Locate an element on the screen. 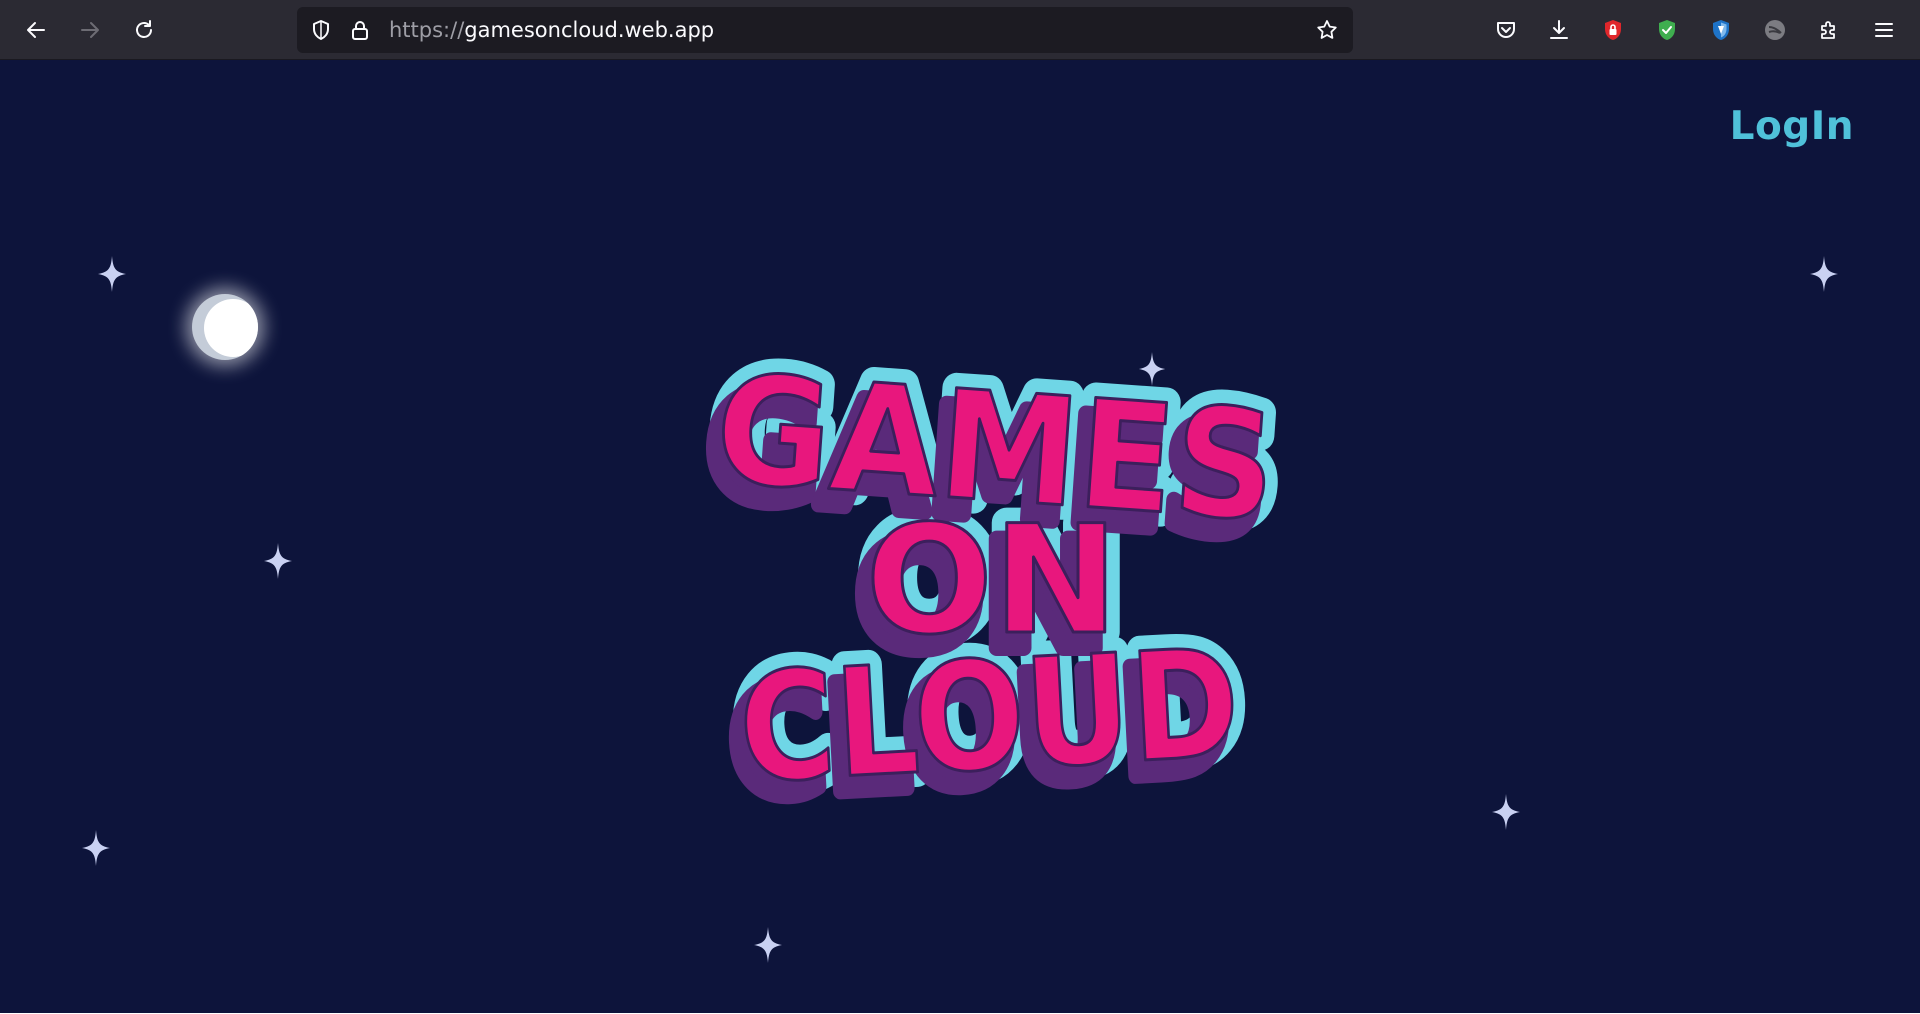  url-scheme: https:// is located at coordinates (427, 30).